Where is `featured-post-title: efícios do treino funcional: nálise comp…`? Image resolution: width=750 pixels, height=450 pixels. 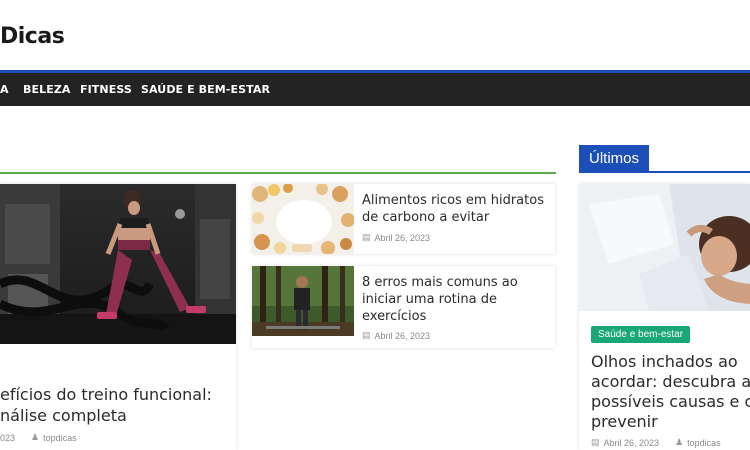 featured-post-title: efícios do treino funcional: nálise comp… is located at coordinates (118, 405).